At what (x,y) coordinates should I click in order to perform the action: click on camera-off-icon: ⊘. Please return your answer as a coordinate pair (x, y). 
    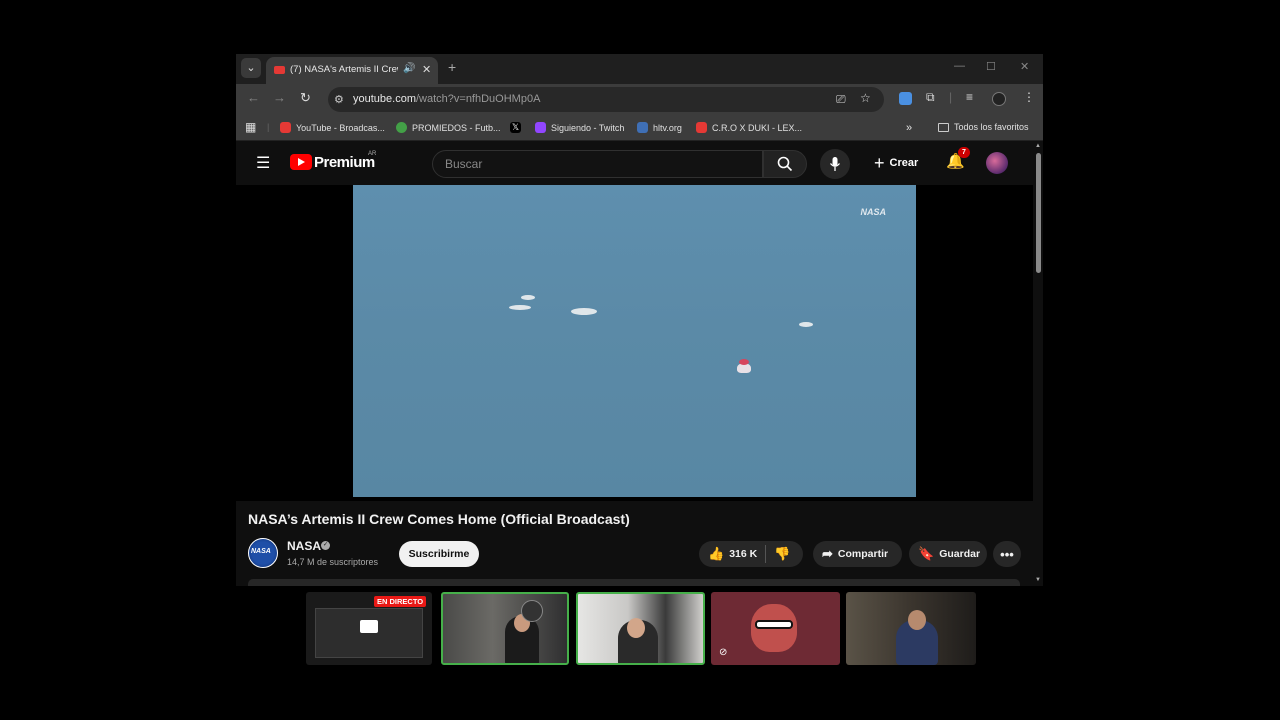
    Looking at the image, I should click on (723, 652).